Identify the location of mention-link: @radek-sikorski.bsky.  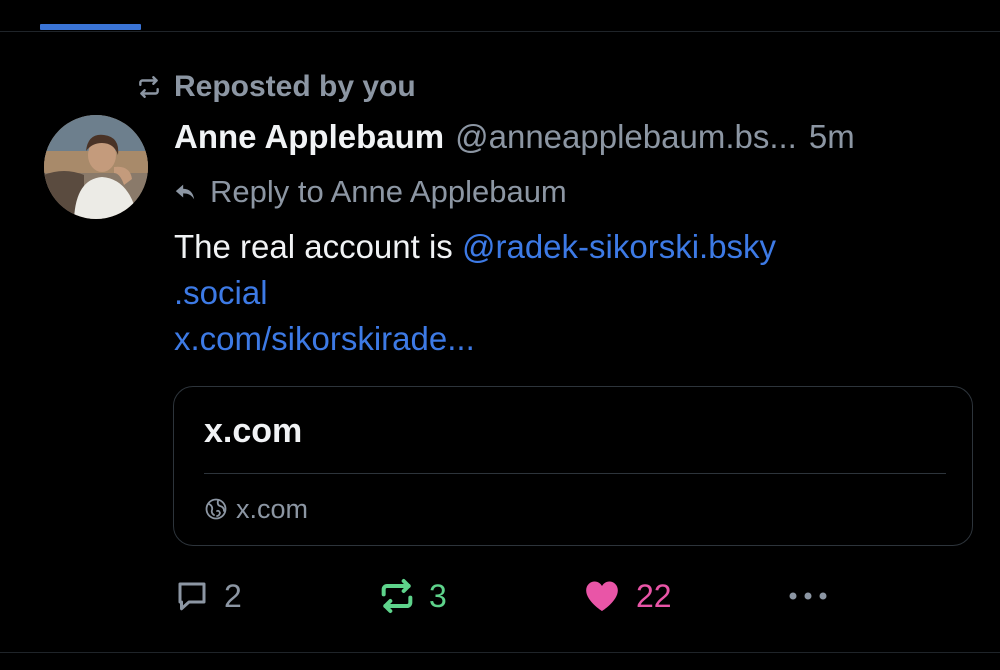
(619, 246).